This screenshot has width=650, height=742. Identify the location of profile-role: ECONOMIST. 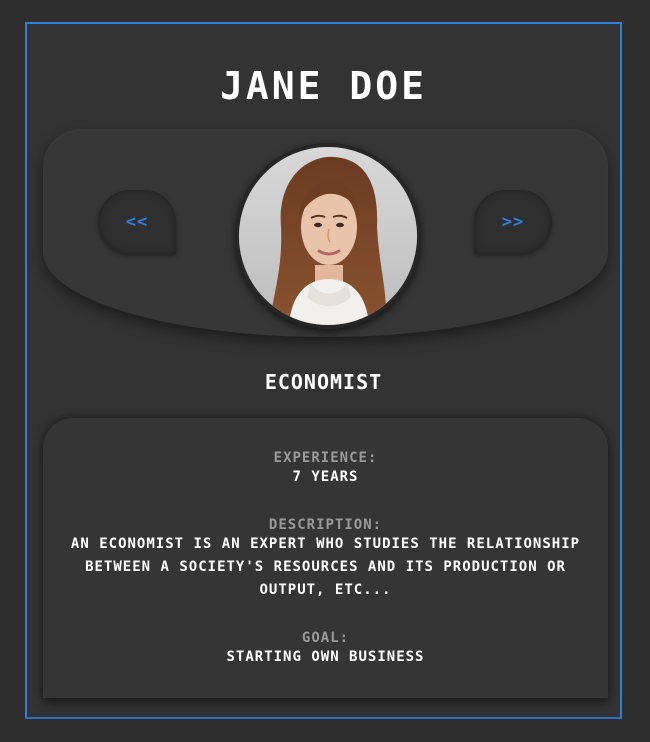
(323, 382).